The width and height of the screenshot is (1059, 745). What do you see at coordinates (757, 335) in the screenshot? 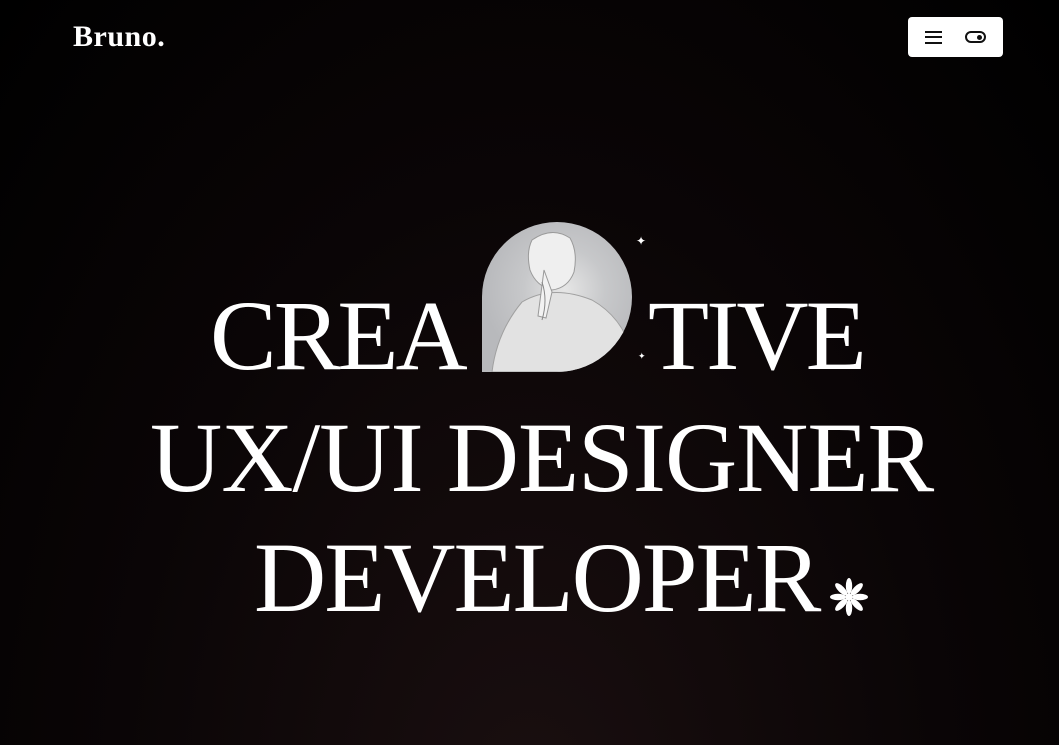
I see `hero-title-creative-right: TIVE` at bounding box center [757, 335].